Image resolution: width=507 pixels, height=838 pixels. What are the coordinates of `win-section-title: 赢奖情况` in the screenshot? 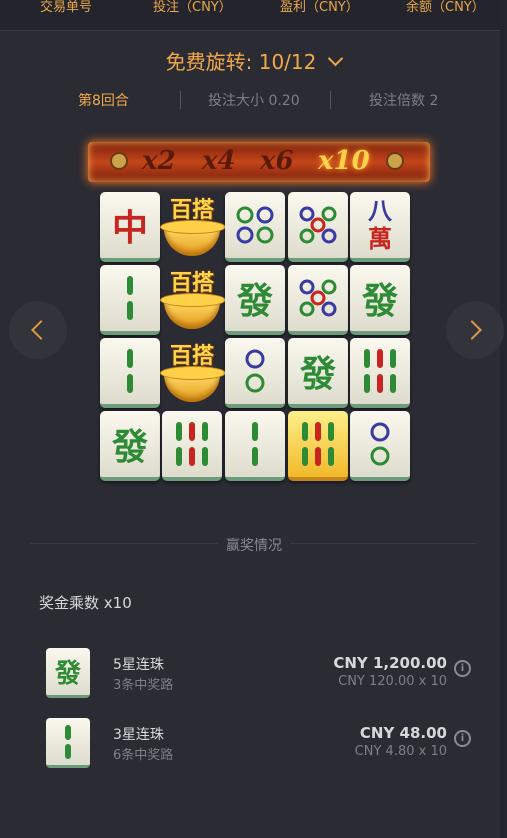 It's located at (254, 545).